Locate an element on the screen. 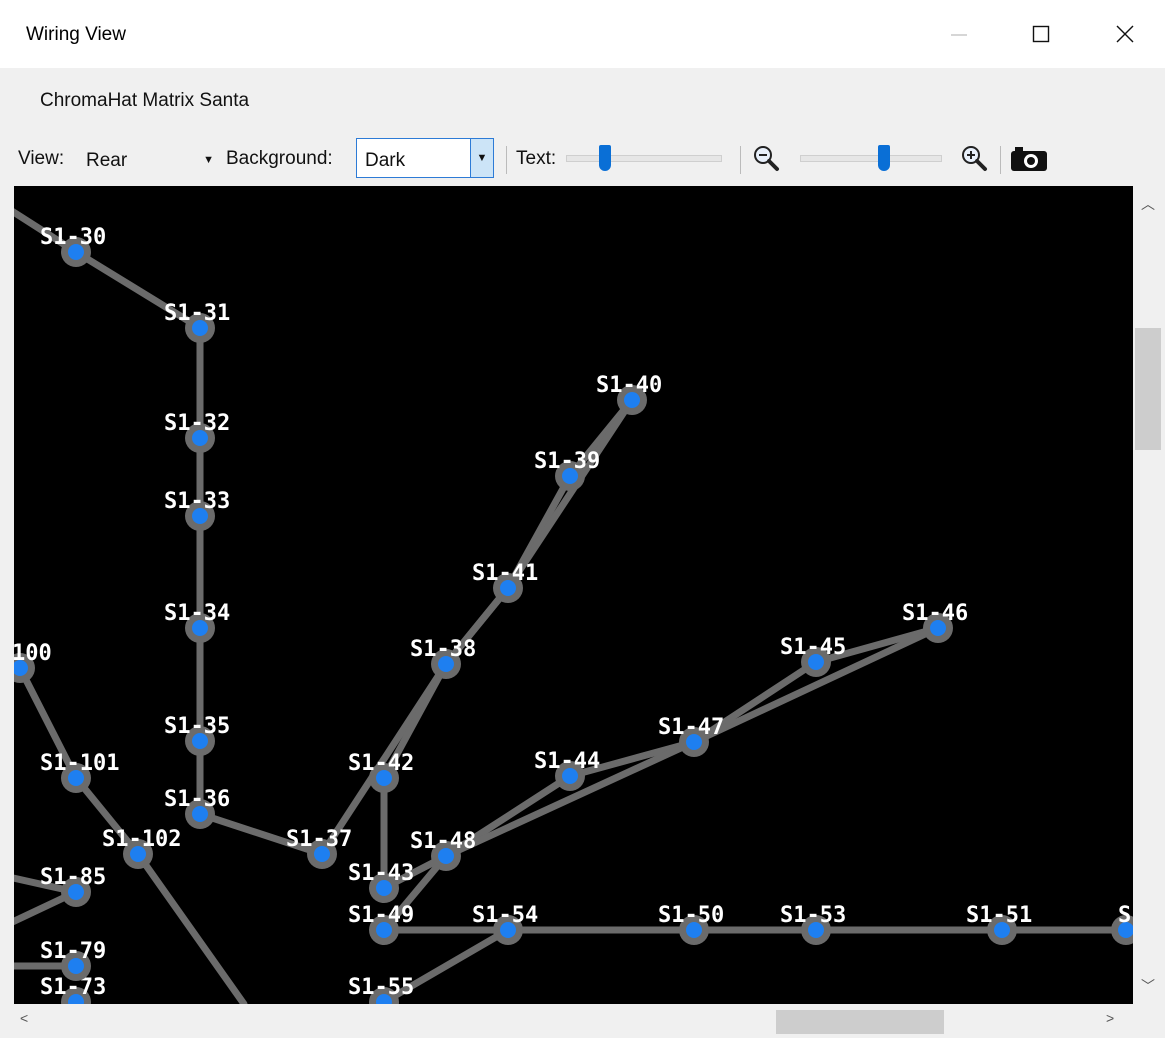  node-label: S1-36 is located at coordinates (197, 799).